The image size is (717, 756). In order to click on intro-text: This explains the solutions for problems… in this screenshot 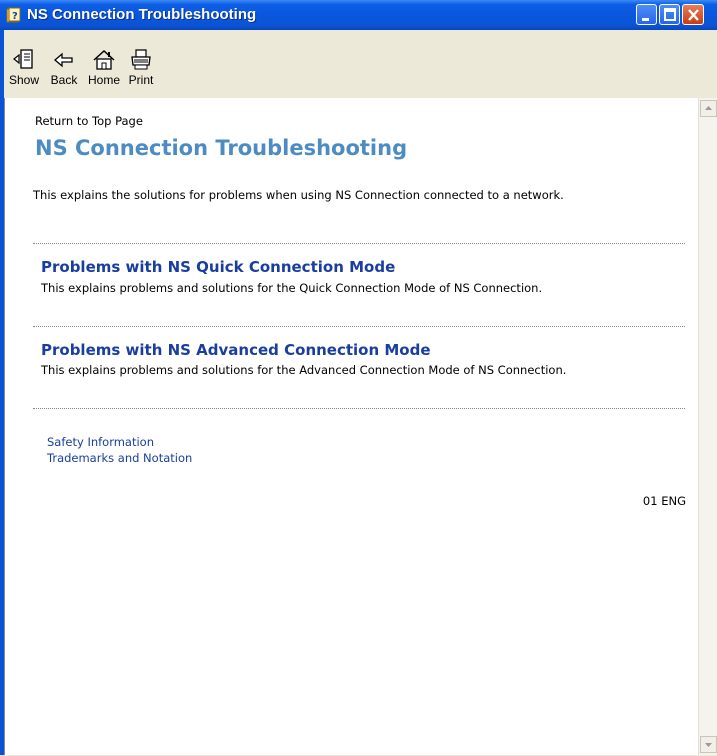, I will do `click(298, 195)`.